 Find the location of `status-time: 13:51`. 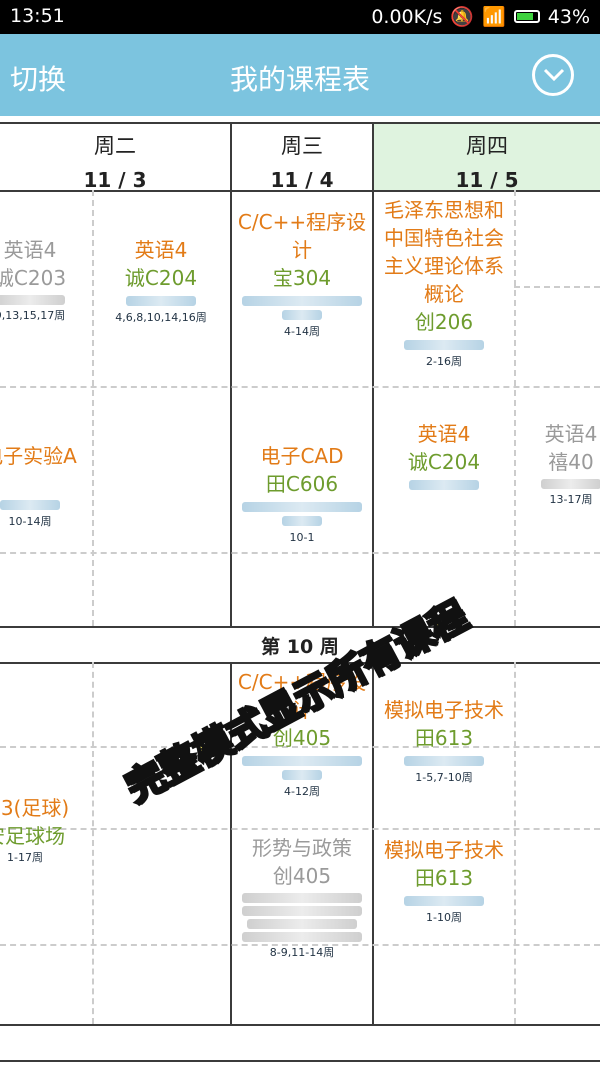

status-time: 13:51 is located at coordinates (37, 16).